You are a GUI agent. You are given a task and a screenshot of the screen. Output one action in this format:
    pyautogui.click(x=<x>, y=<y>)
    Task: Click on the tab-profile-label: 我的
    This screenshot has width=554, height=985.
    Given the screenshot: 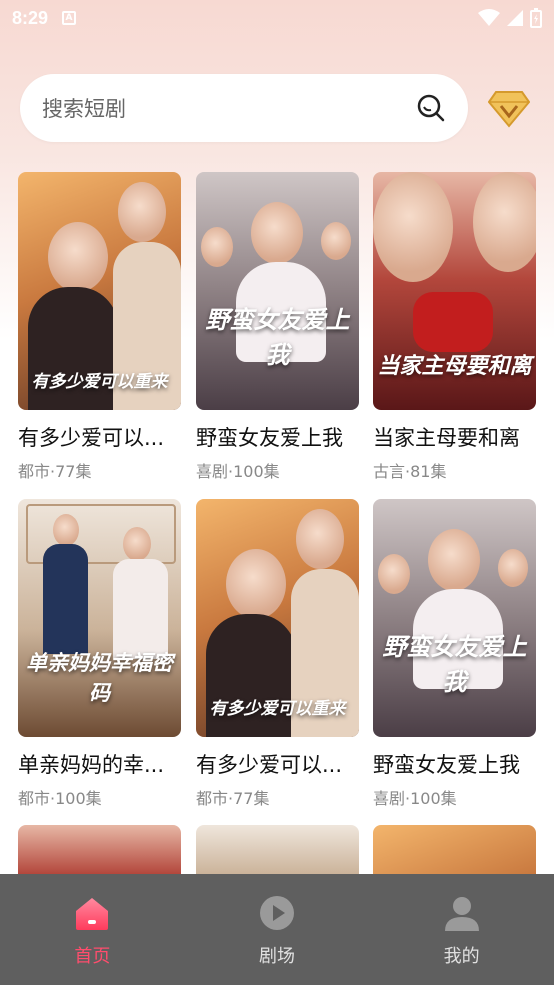 What is the action you would take?
    pyautogui.click(x=461, y=956)
    